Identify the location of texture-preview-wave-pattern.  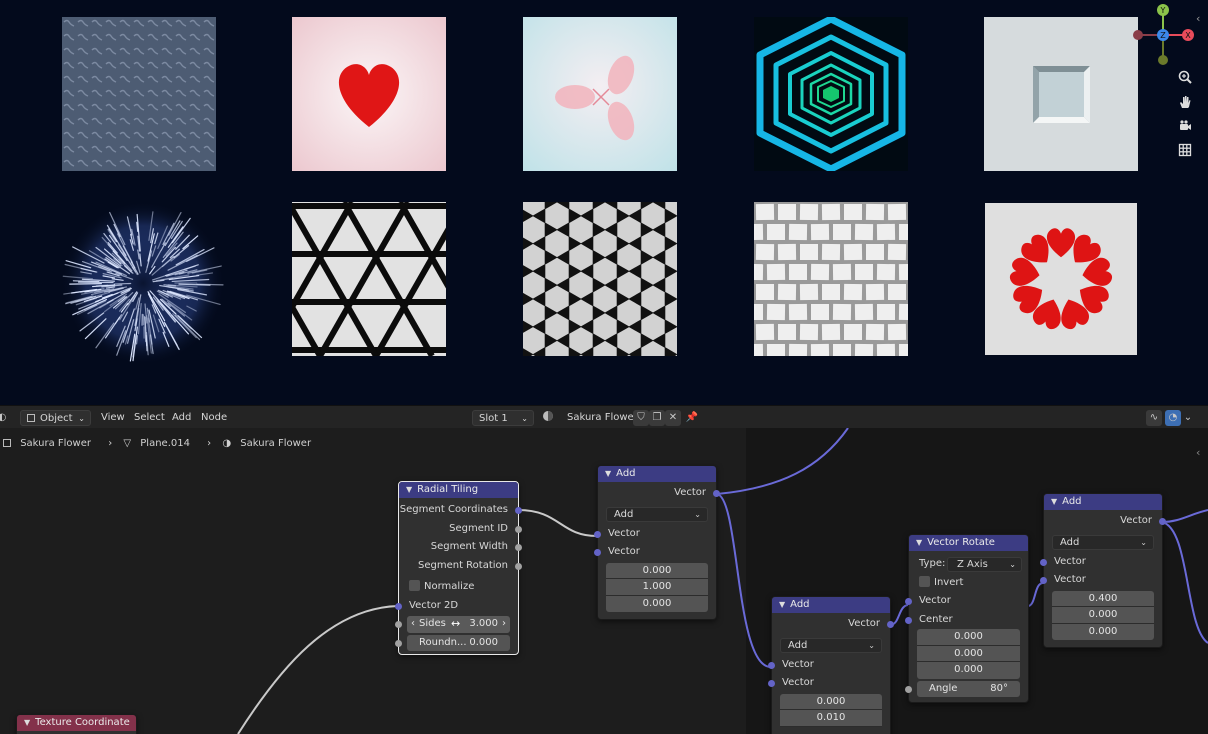
(139, 94).